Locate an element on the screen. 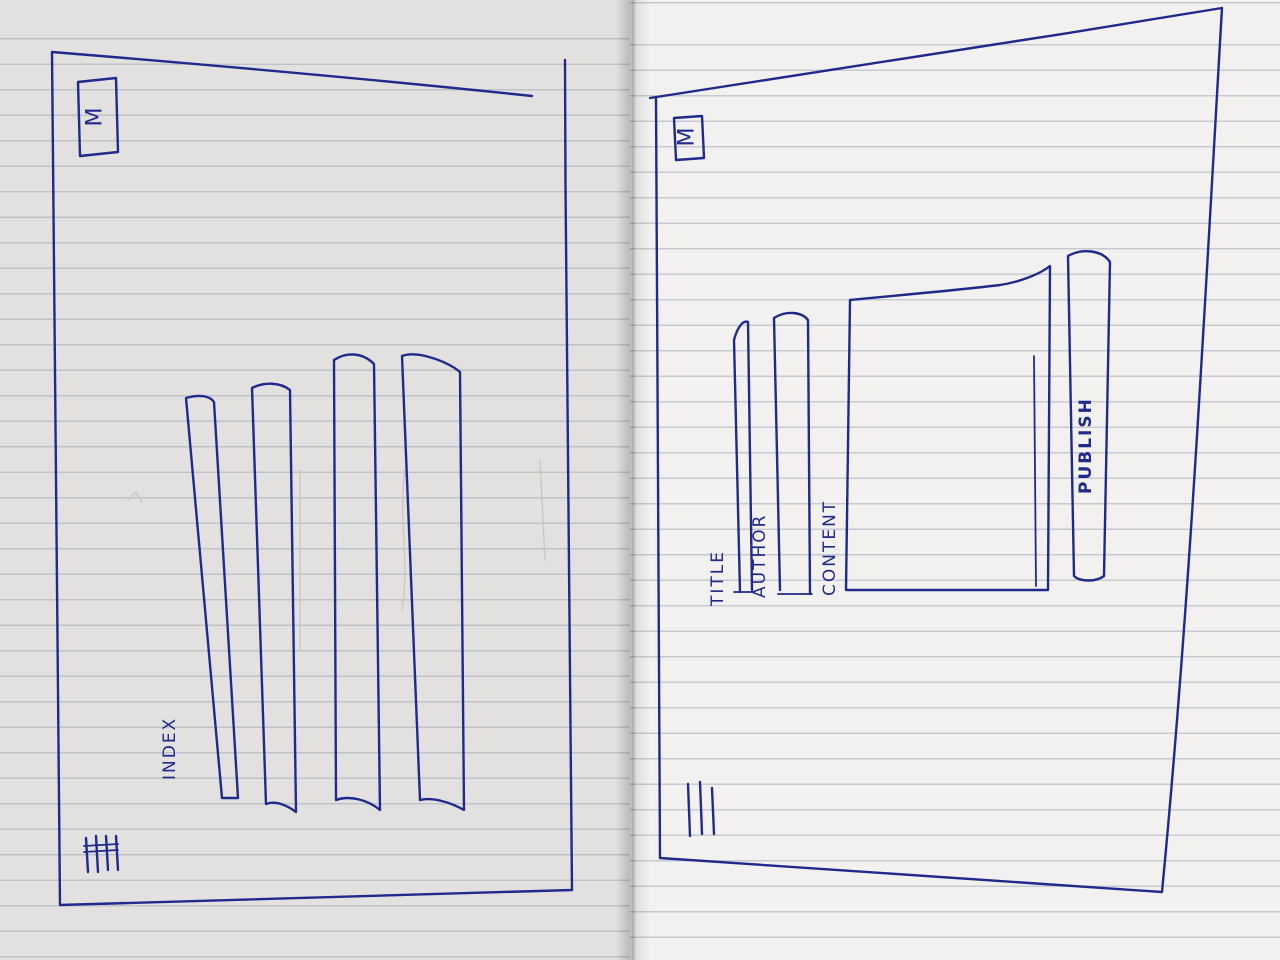  content-box is located at coordinates (948, 428).